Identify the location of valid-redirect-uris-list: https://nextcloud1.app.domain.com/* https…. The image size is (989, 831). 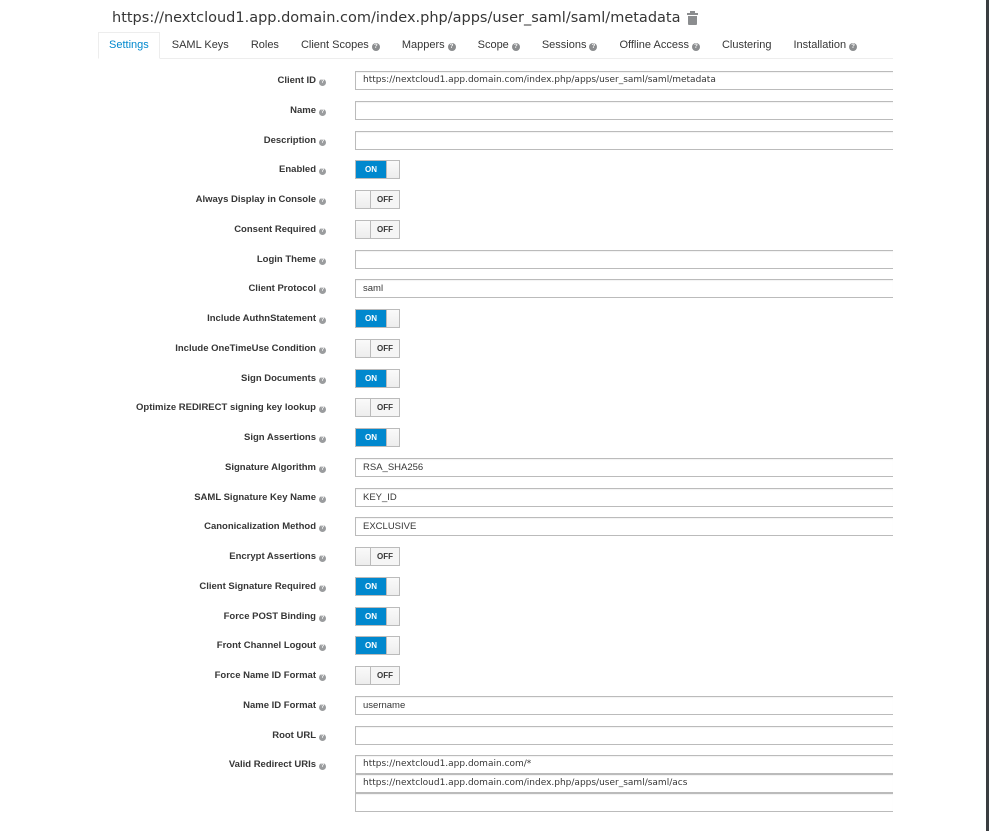
(624, 783).